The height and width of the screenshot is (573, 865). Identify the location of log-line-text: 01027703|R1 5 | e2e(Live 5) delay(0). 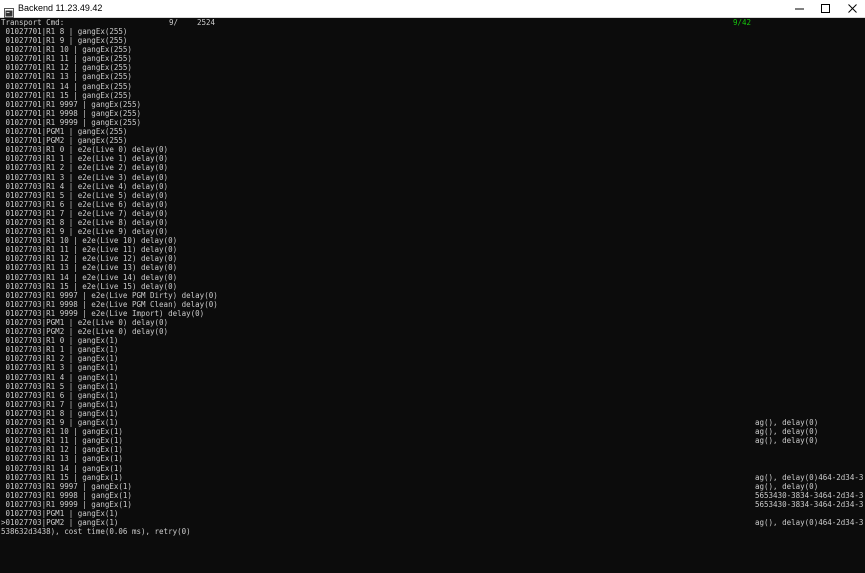
(85, 195).